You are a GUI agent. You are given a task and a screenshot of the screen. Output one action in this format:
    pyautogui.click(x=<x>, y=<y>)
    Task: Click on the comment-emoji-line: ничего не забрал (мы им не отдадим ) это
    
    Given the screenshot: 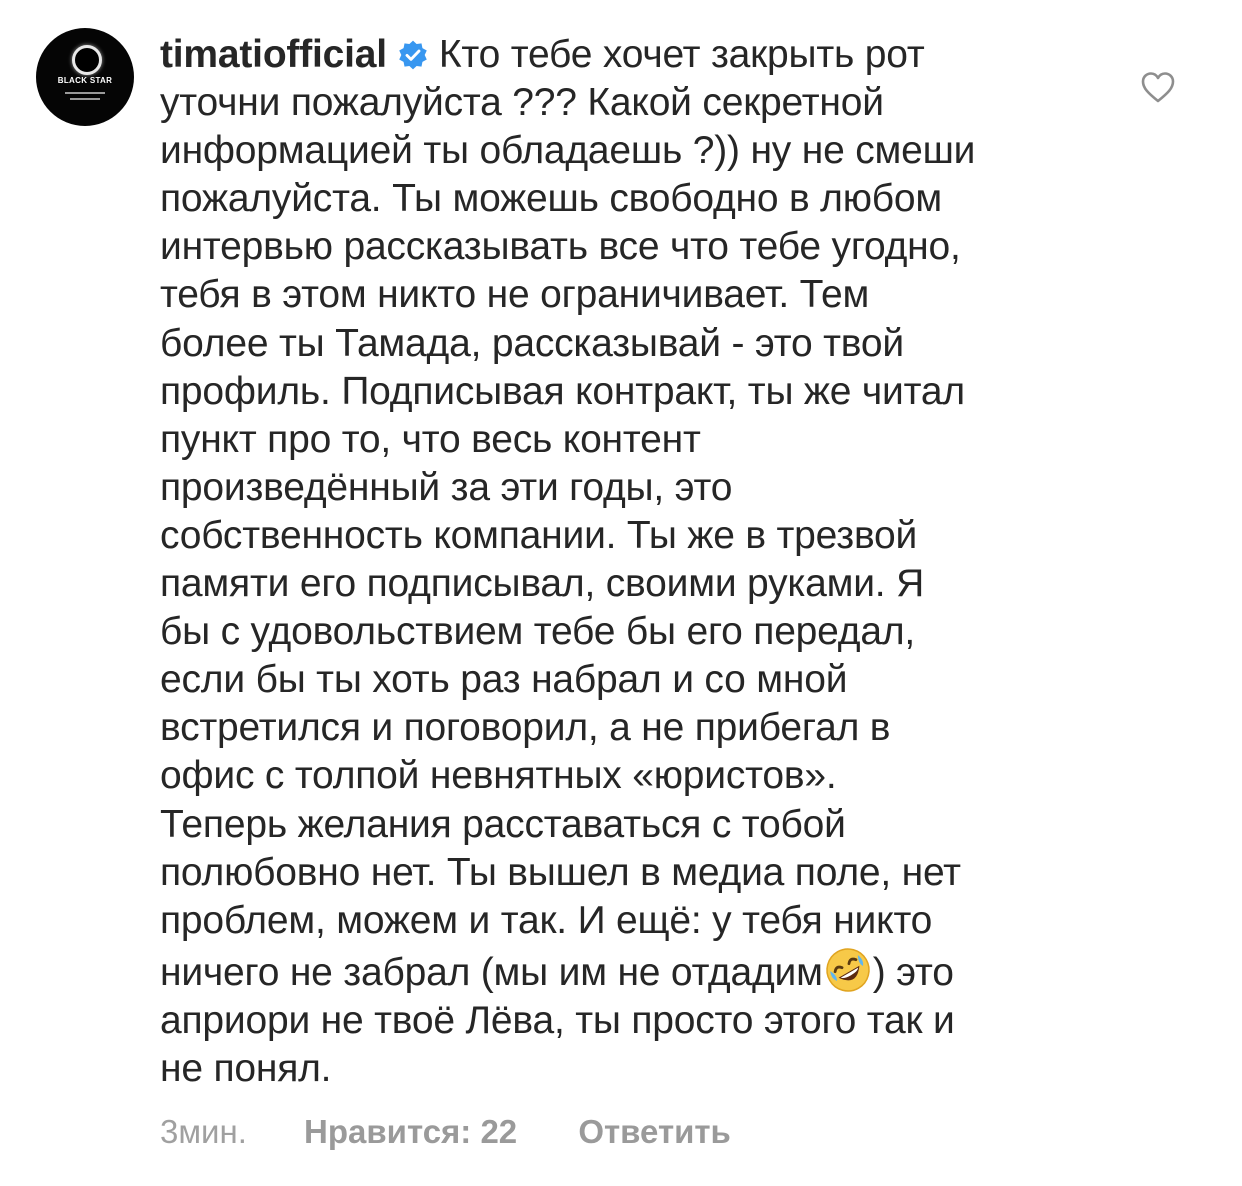 What is the action you would take?
    pyautogui.click(x=640, y=971)
    